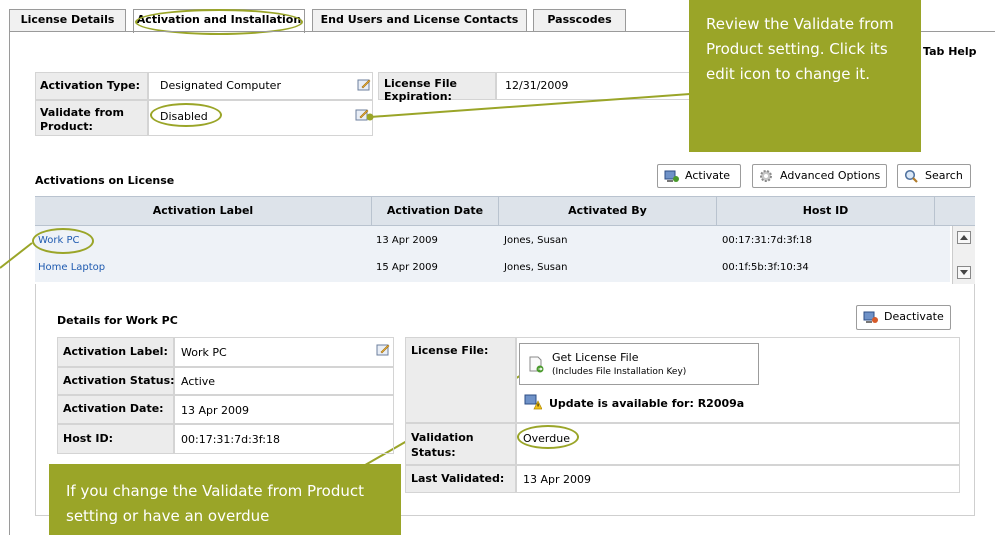  I want to click on row-host-id: 00:1f:5b:3f:10:34, so click(765, 267).